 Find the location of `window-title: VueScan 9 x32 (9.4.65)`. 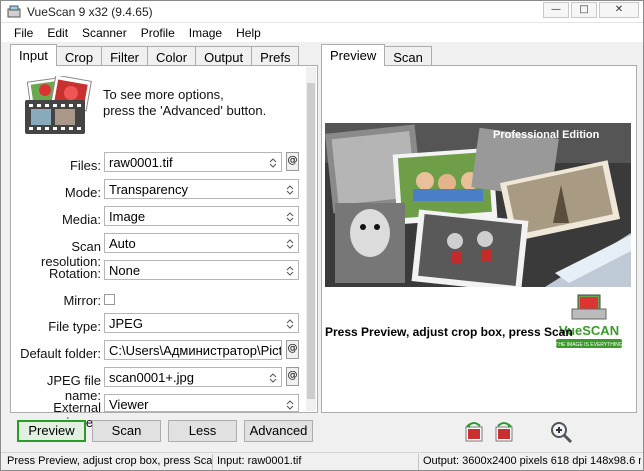

window-title: VueScan 9 x32 (9.4.65) is located at coordinates (90, 12).